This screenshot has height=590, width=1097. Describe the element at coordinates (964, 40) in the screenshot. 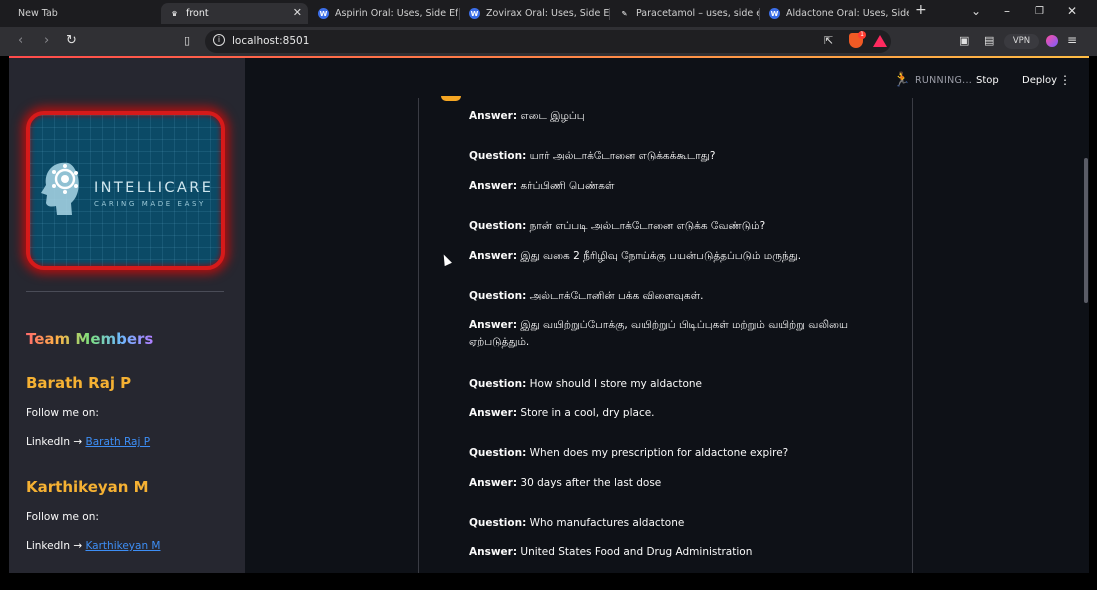

I see `sidebar-toggle-icon: ▣` at that location.